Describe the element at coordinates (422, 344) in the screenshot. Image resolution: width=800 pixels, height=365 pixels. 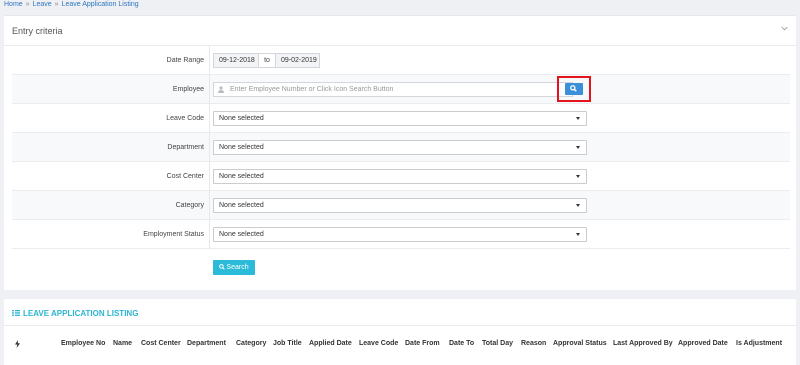
I see `column-header: Date From` at that location.